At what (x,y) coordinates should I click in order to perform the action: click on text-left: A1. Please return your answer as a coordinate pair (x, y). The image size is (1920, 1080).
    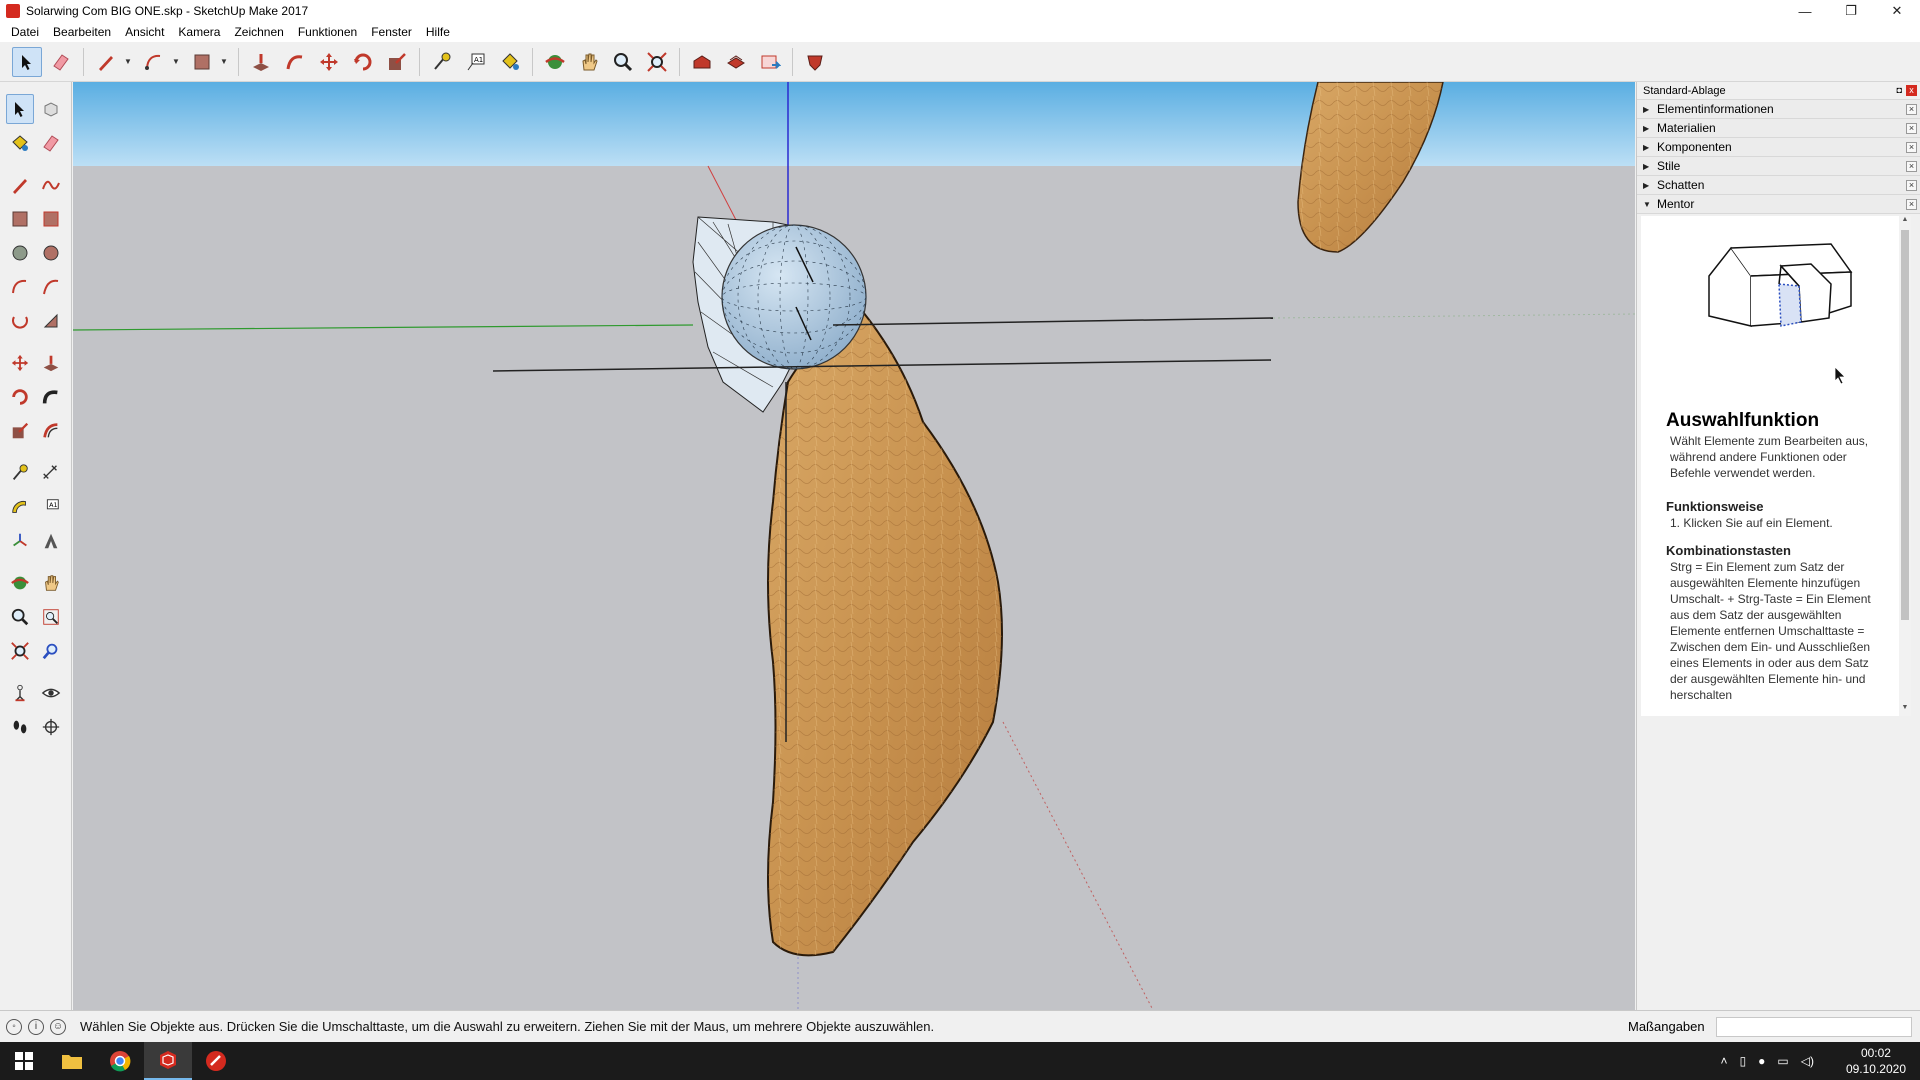
    Looking at the image, I should click on (52, 507).